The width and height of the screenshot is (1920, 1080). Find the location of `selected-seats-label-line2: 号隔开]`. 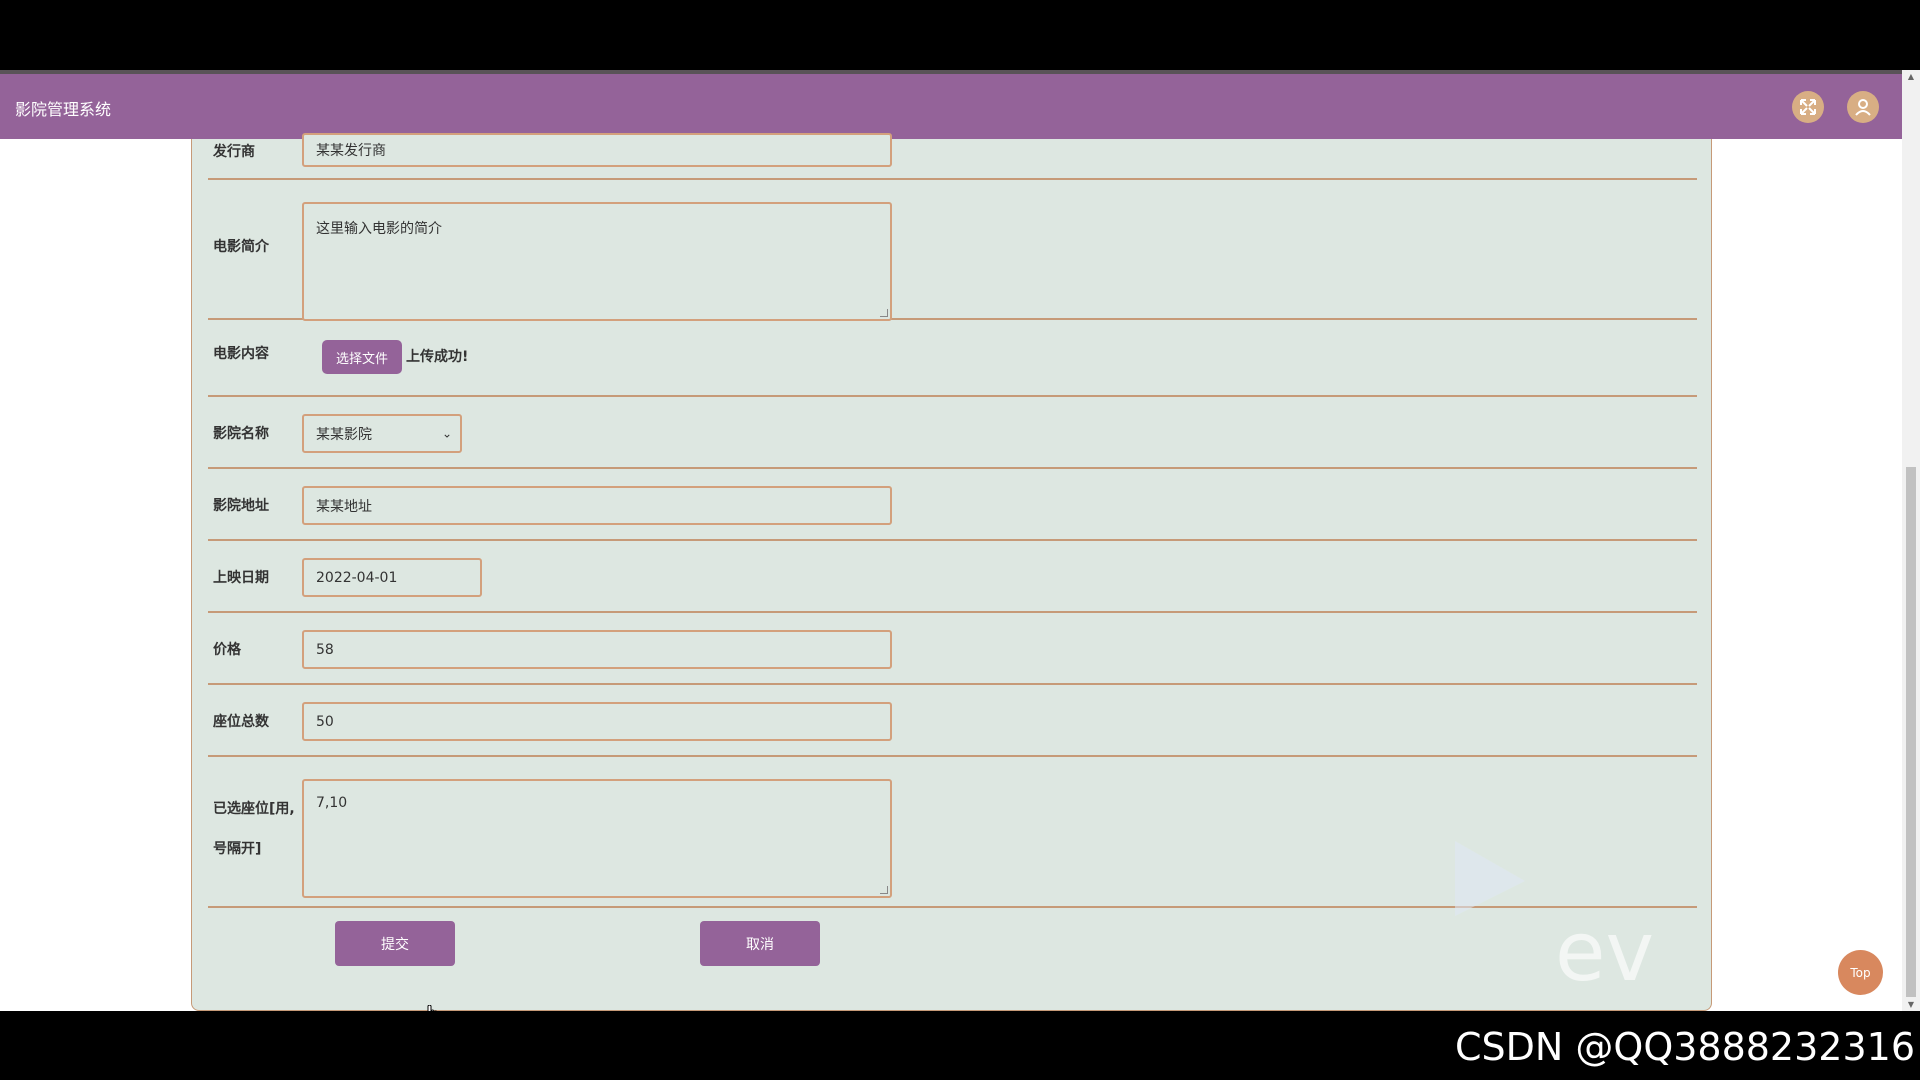

selected-seats-label-line2: 号隔开] is located at coordinates (237, 849).